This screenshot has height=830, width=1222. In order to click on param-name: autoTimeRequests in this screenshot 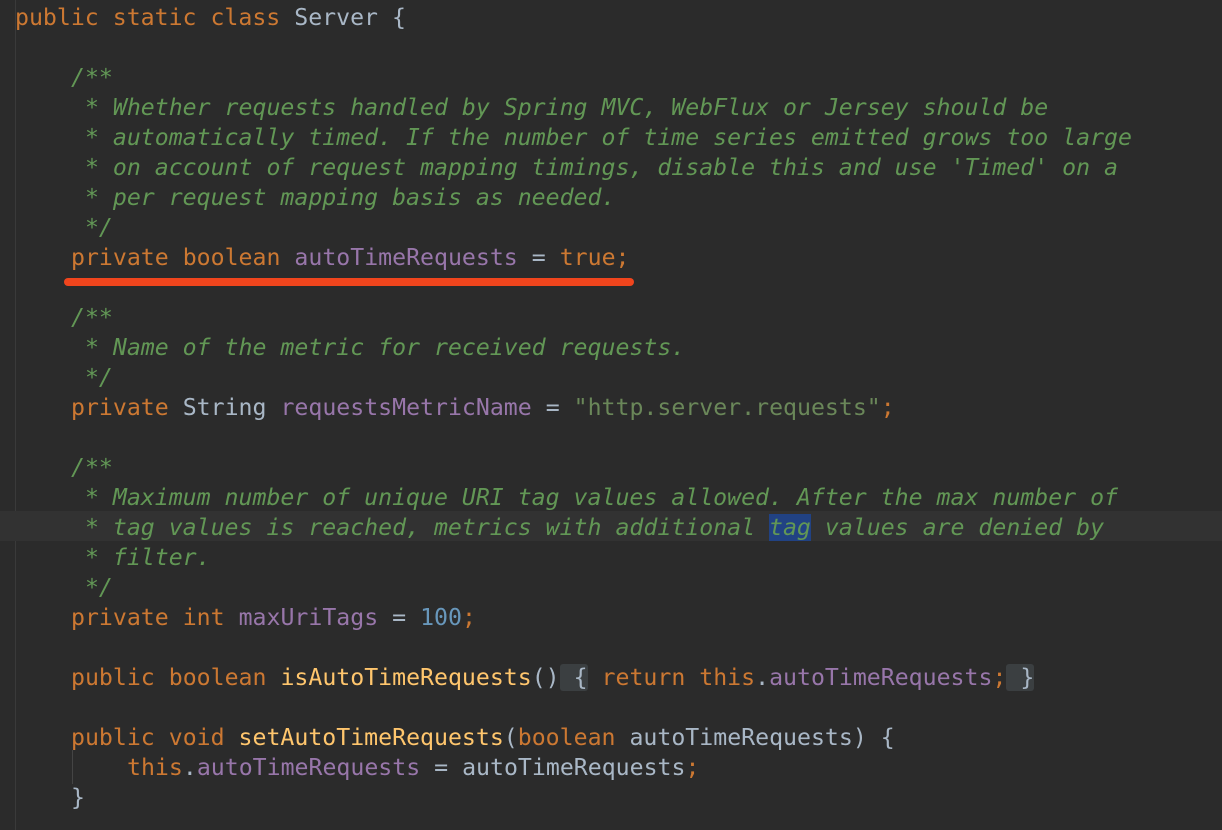, I will do `click(741, 737)`.